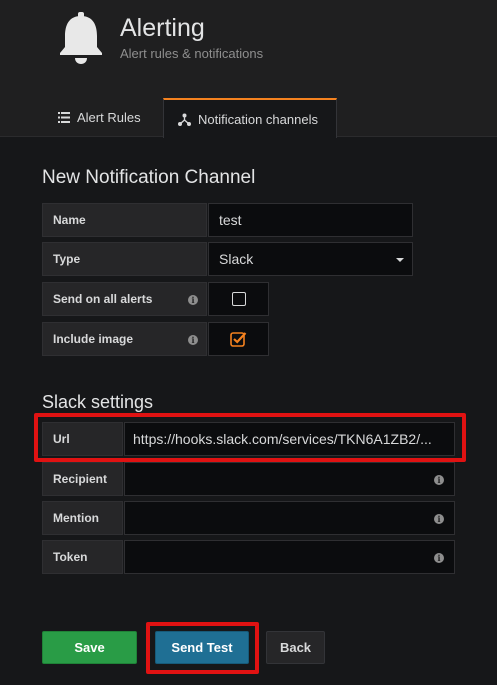  What do you see at coordinates (310, 220) in the screenshot?
I see `name-input: test` at bounding box center [310, 220].